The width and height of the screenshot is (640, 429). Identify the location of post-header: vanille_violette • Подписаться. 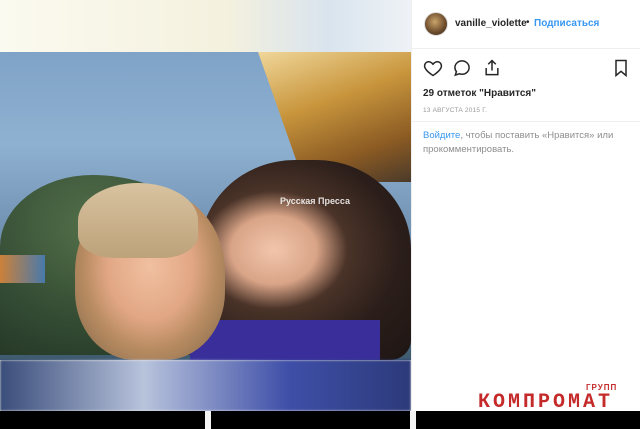
(526, 24).